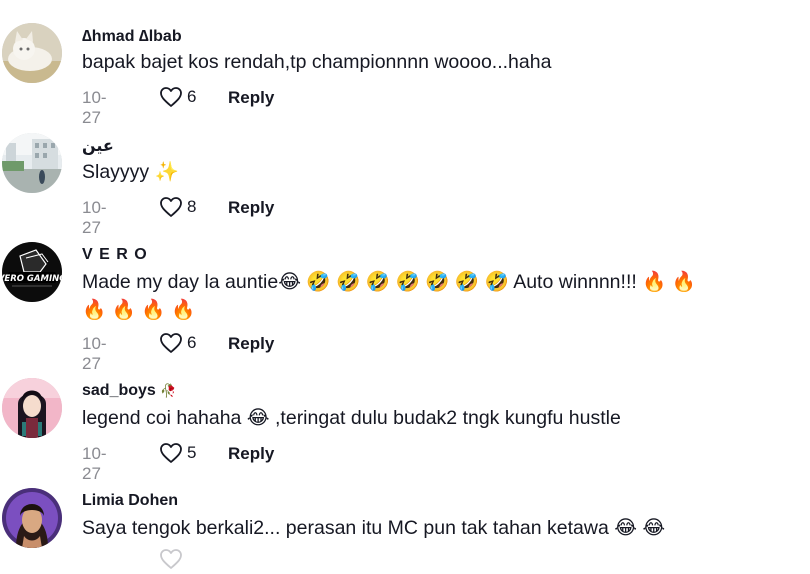 The image size is (810, 574). I want to click on comment-text: Slayyyy ✨, so click(130, 172).